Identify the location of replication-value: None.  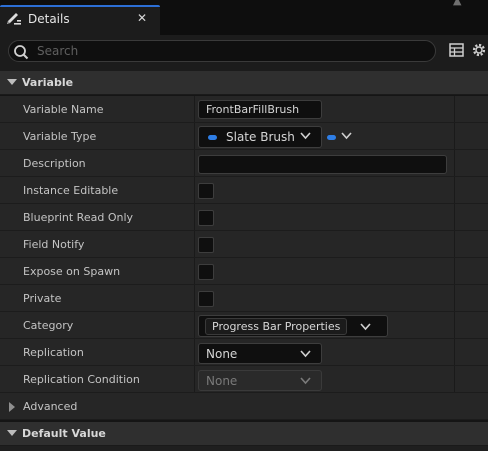
(222, 354).